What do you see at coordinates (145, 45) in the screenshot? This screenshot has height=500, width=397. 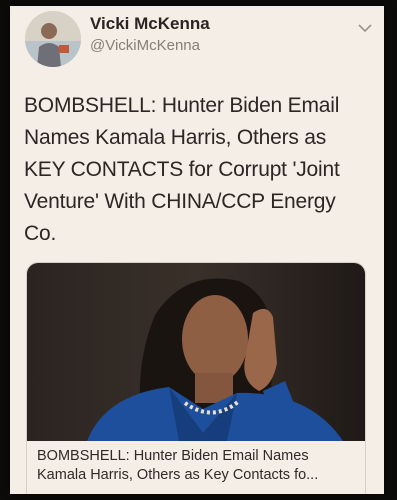 I see `author-handle: @VickiMcKenna` at bounding box center [145, 45].